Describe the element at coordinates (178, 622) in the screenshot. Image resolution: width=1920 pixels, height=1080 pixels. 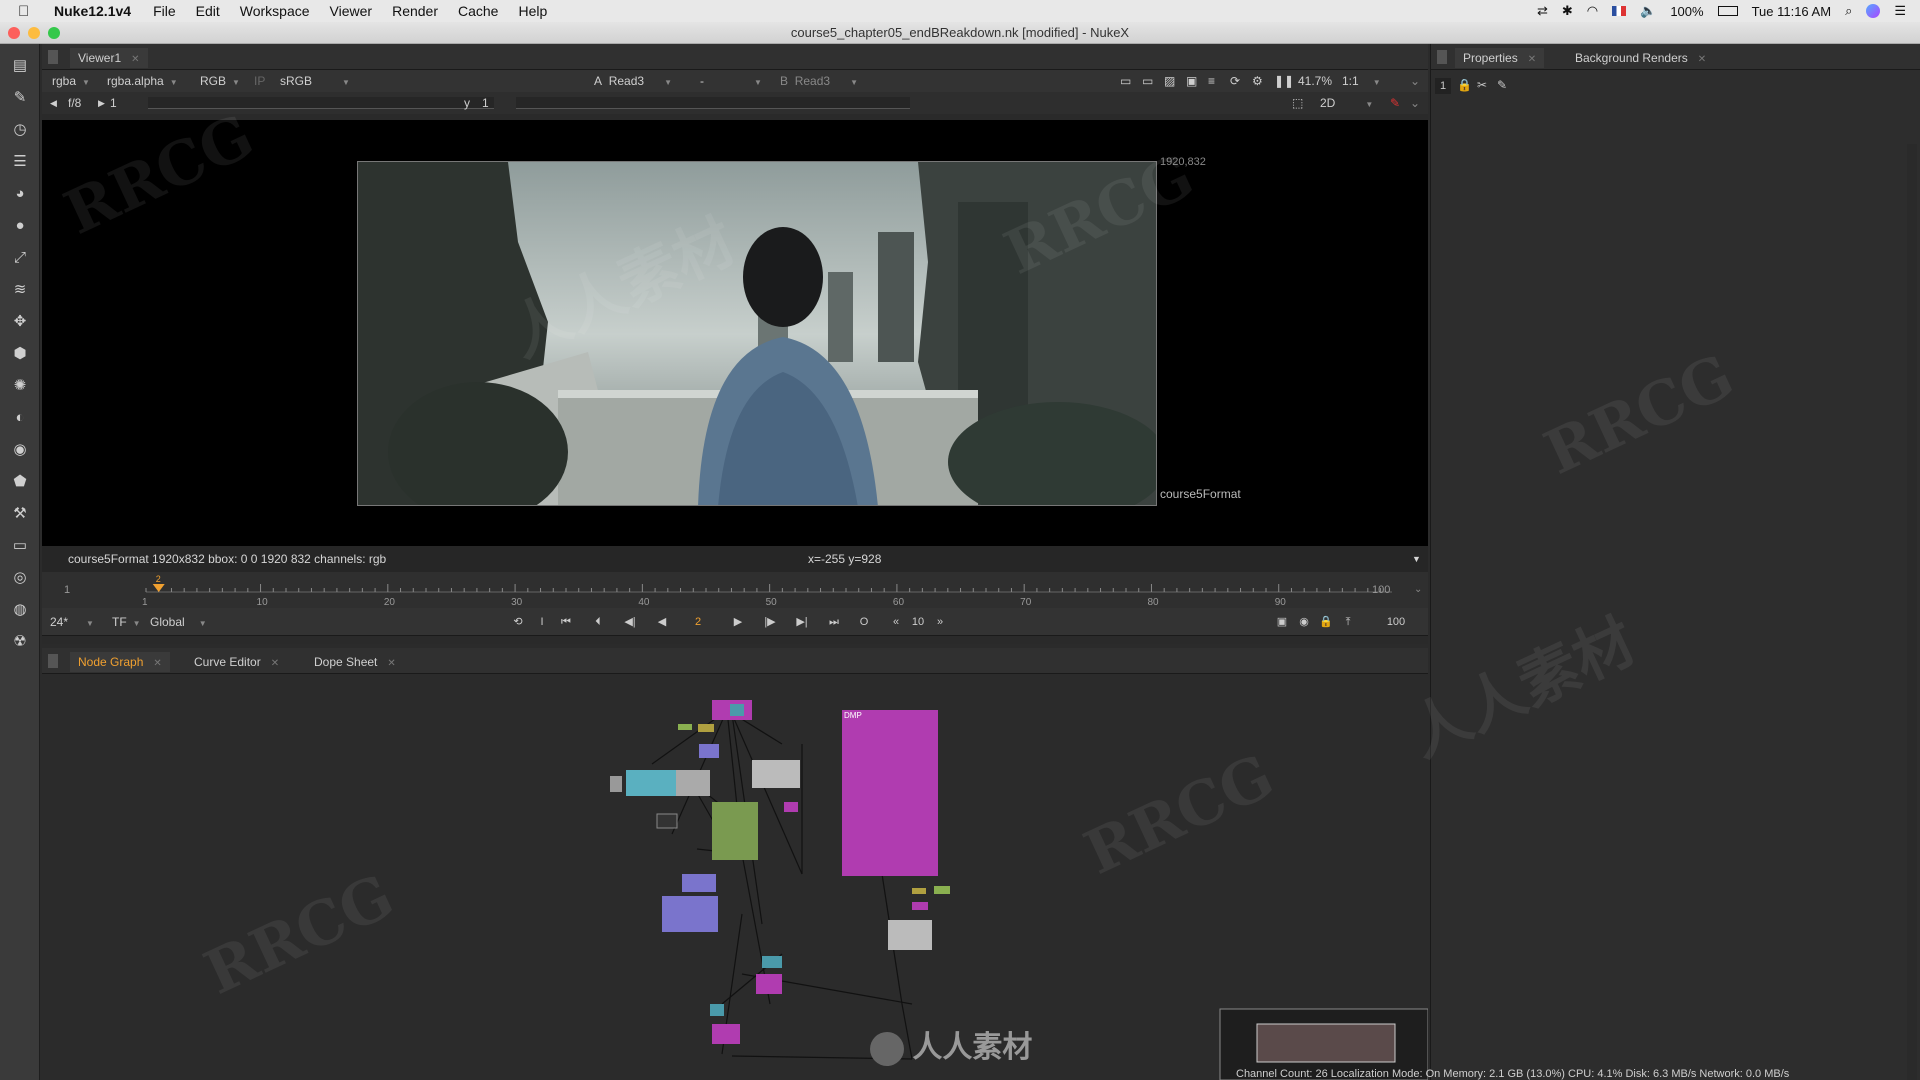
I see `range-dropdown: Global ▼` at that location.